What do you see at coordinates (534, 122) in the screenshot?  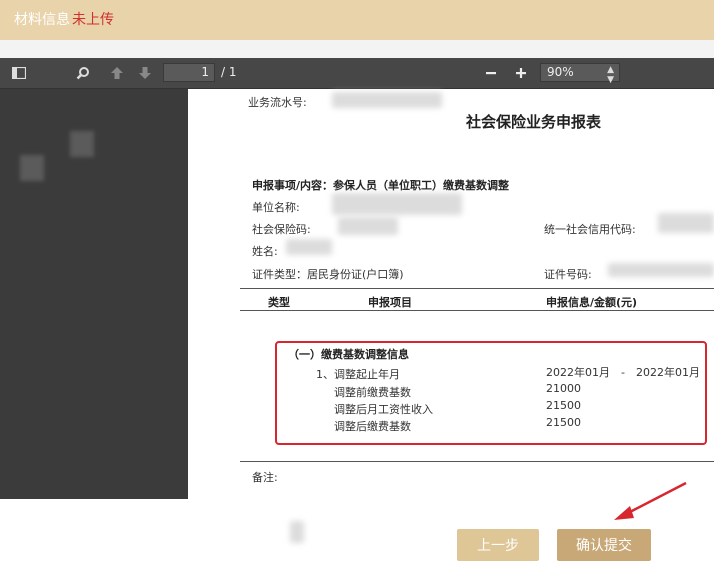 I see `form-title: 社会保险业务申报表` at bounding box center [534, 122].